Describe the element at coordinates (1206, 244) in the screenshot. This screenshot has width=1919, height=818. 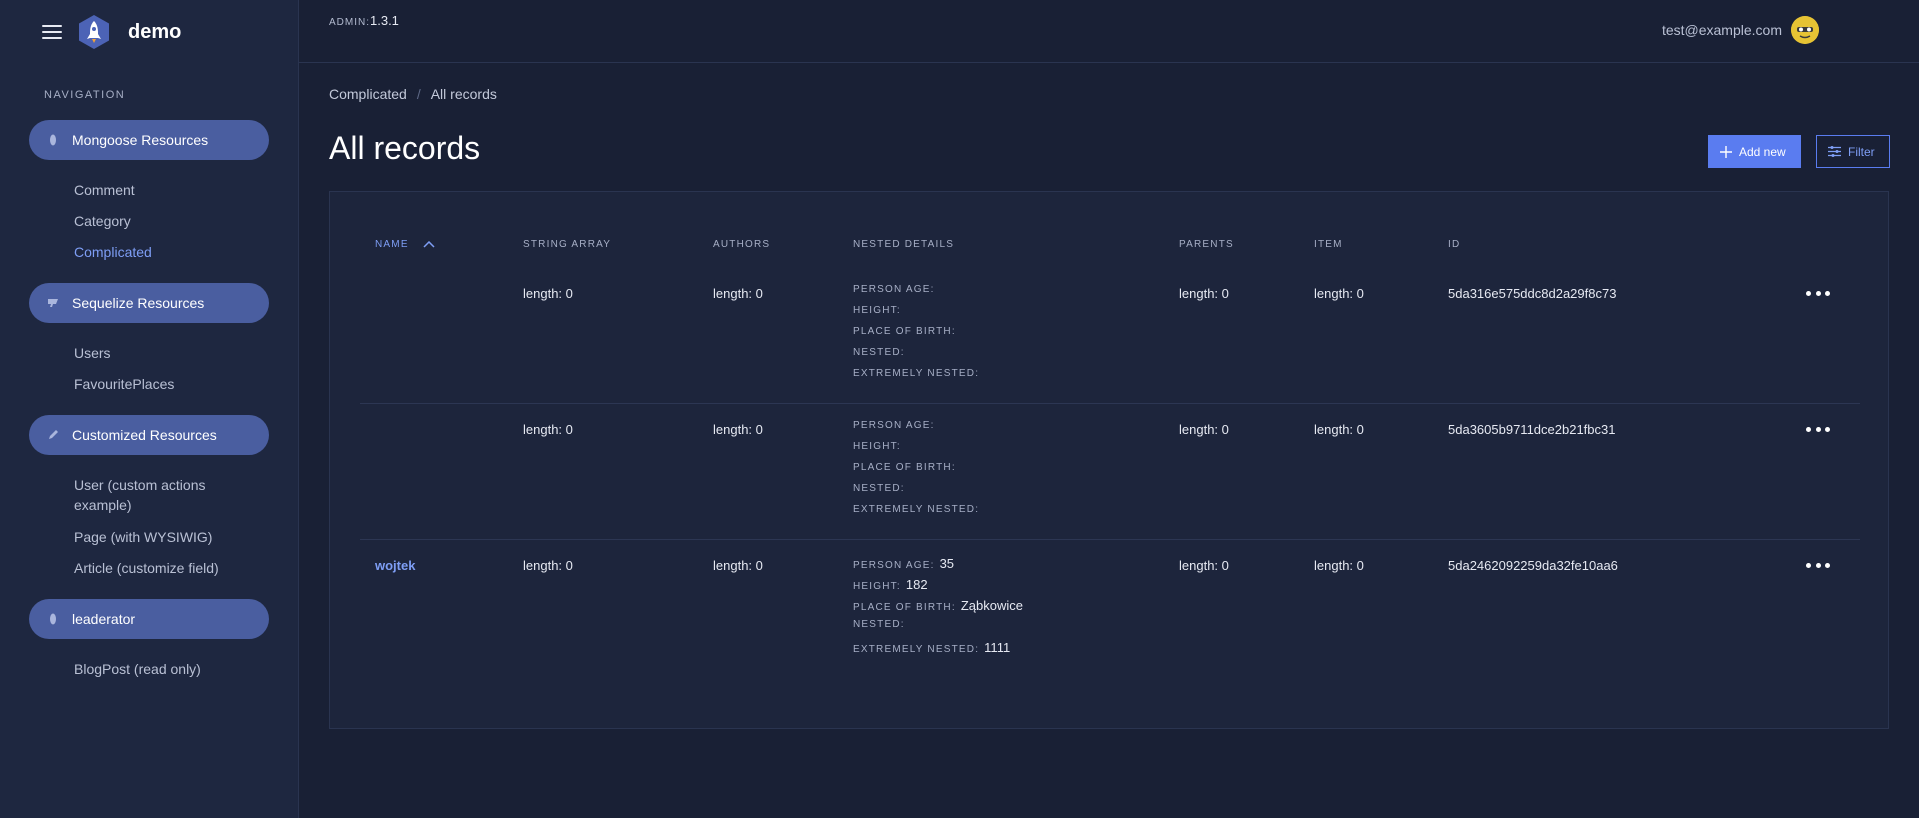
I see `column-header-parents: PARENTS` at that location.